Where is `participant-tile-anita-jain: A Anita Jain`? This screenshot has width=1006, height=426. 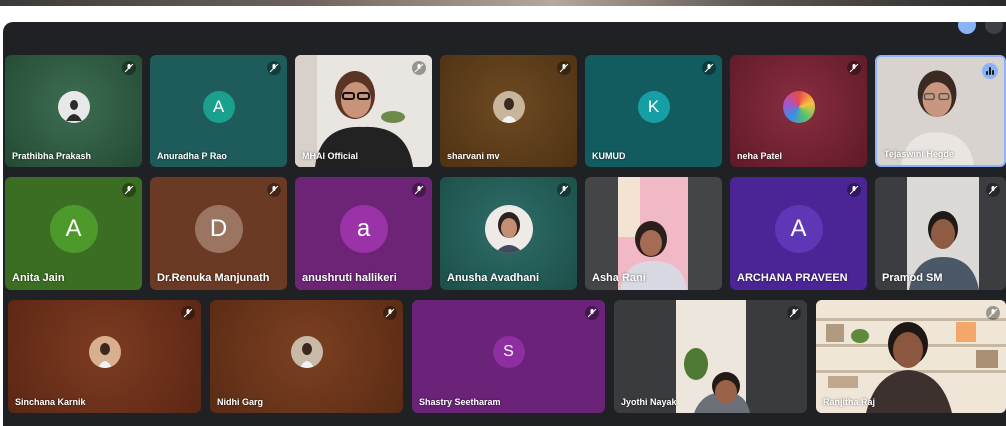 participant-tile-anita-jain: A Anita Jain is located at coordinates (73, 233).